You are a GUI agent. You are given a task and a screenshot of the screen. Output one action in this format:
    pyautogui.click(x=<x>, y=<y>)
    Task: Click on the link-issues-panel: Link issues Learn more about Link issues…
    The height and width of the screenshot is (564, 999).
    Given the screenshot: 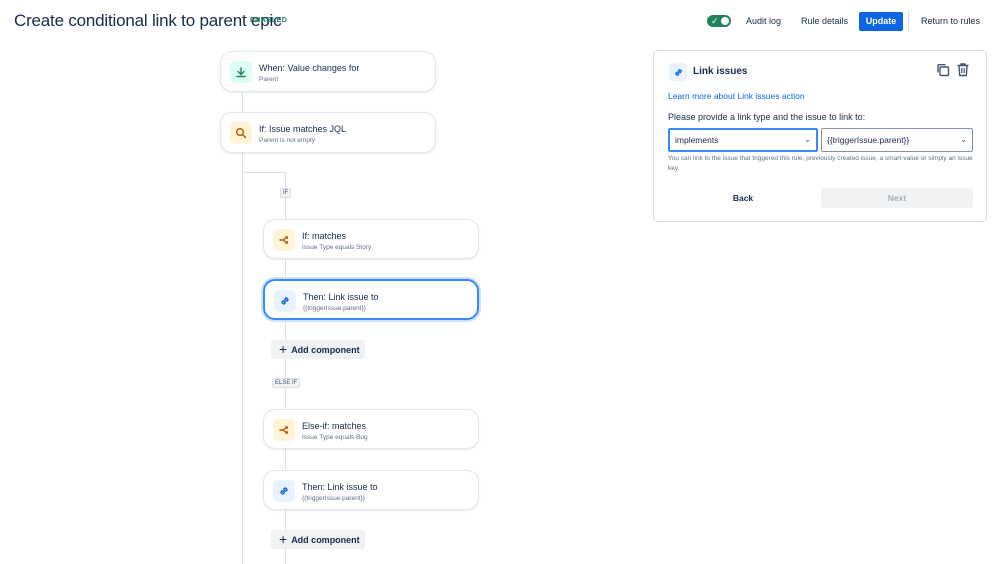 What is the action you would take?
    pyautogui.click(x=820, y=136)
    